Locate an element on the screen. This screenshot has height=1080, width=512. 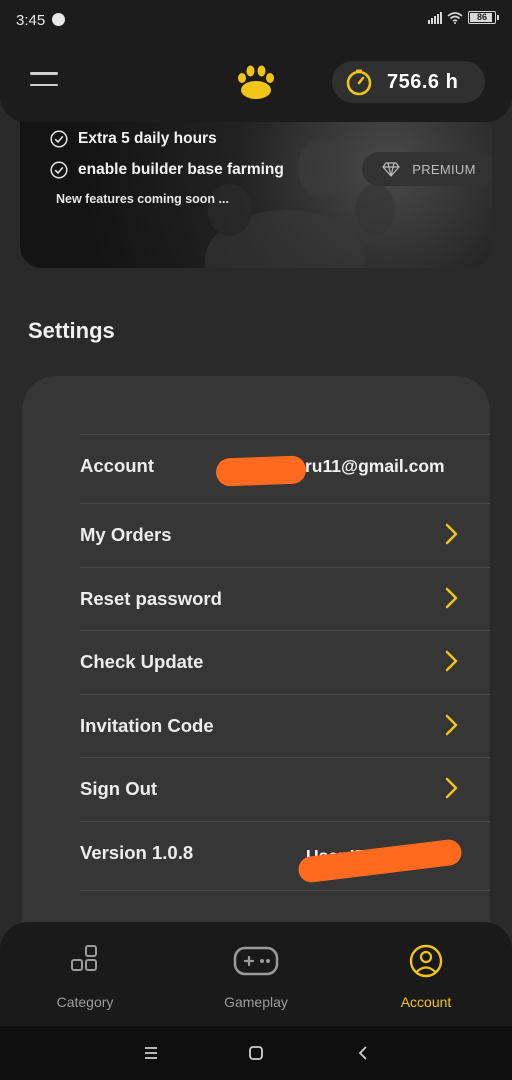
status-icons: 86 is located at coordinates (463, 17).